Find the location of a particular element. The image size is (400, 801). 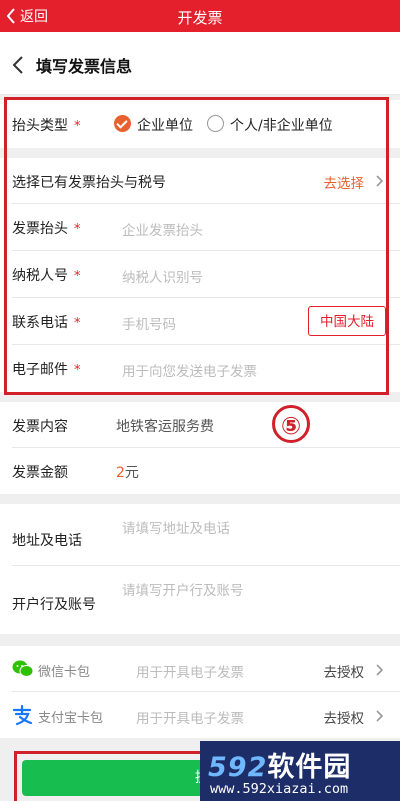

email-label: 电子邮件 * is located at coordinates (46, 370).